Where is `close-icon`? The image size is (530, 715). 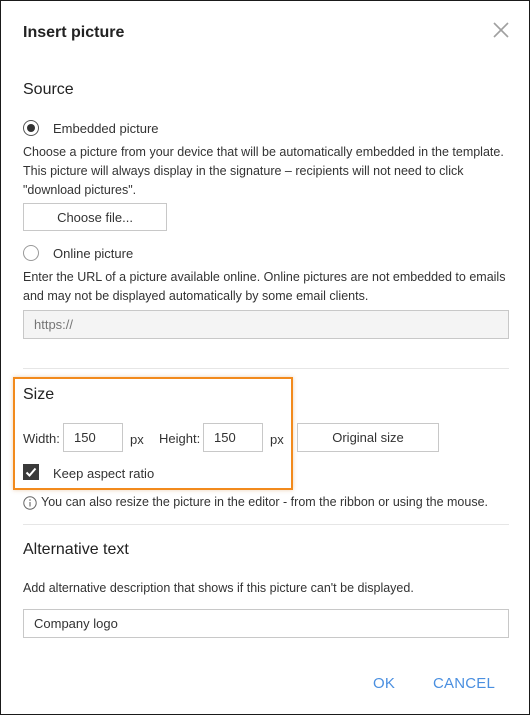
close-icon is located at coordinates (501, 30).